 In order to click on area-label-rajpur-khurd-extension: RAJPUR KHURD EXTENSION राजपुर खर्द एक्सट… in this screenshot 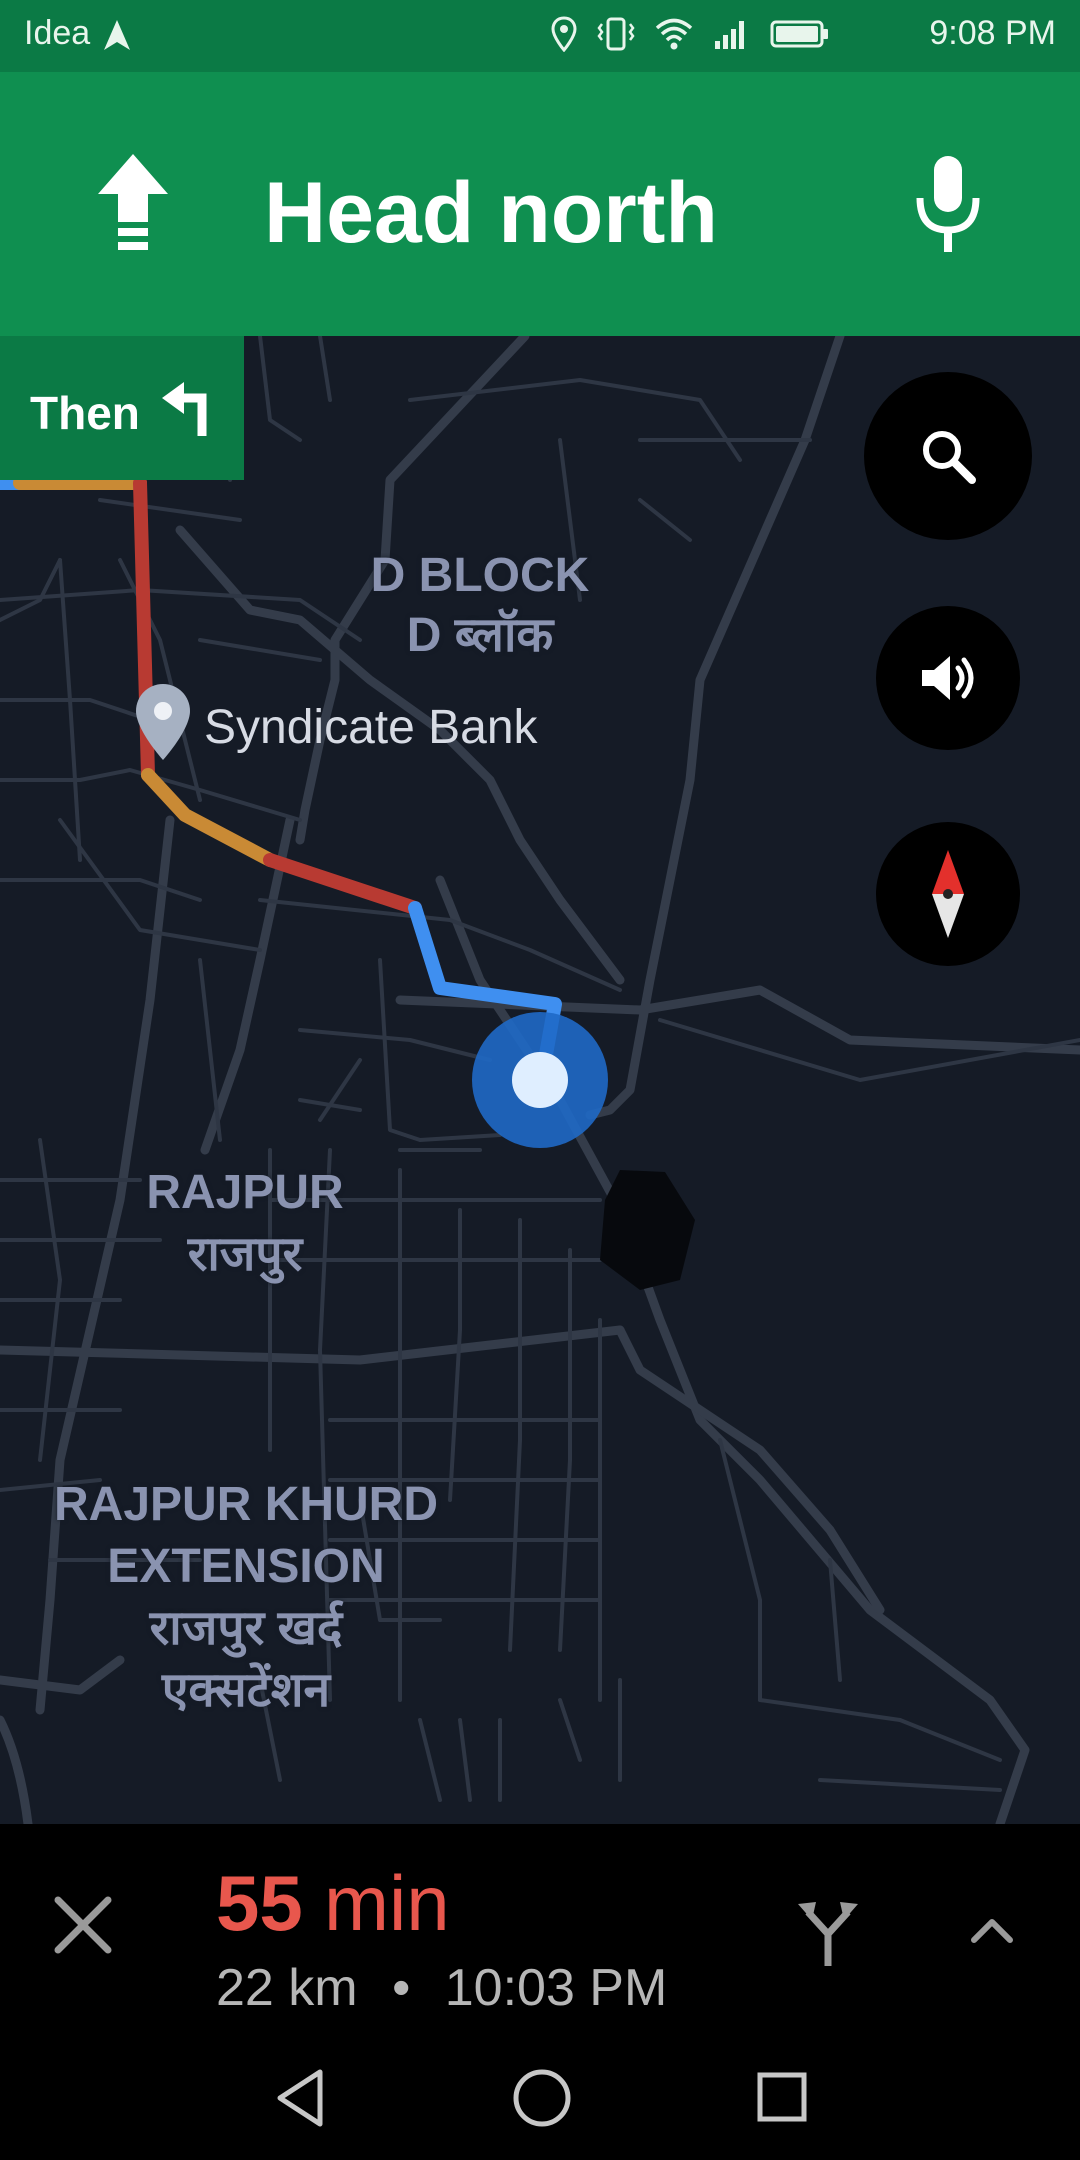, I will do `click(246, 1597)`.